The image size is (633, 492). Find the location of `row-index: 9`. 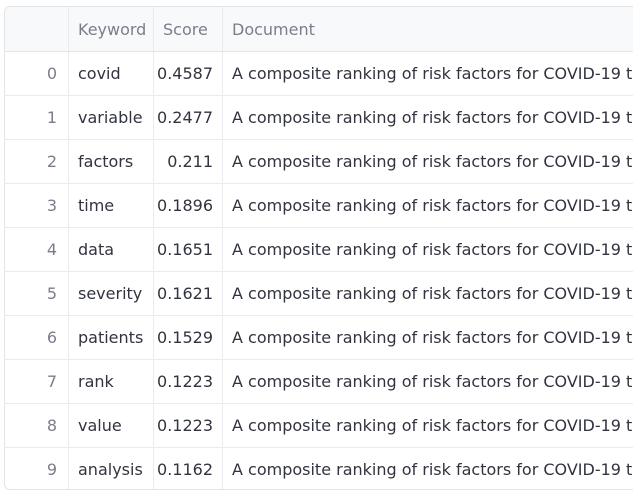

row-index: 9 is located at coordinates (37, 468).